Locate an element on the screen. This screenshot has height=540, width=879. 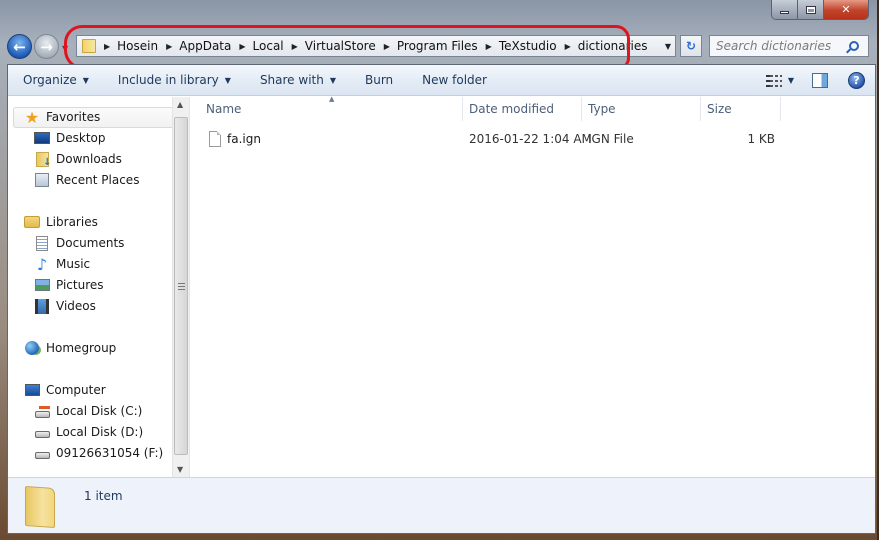
sidebar-label: Music is located at coordinates (73, 264).